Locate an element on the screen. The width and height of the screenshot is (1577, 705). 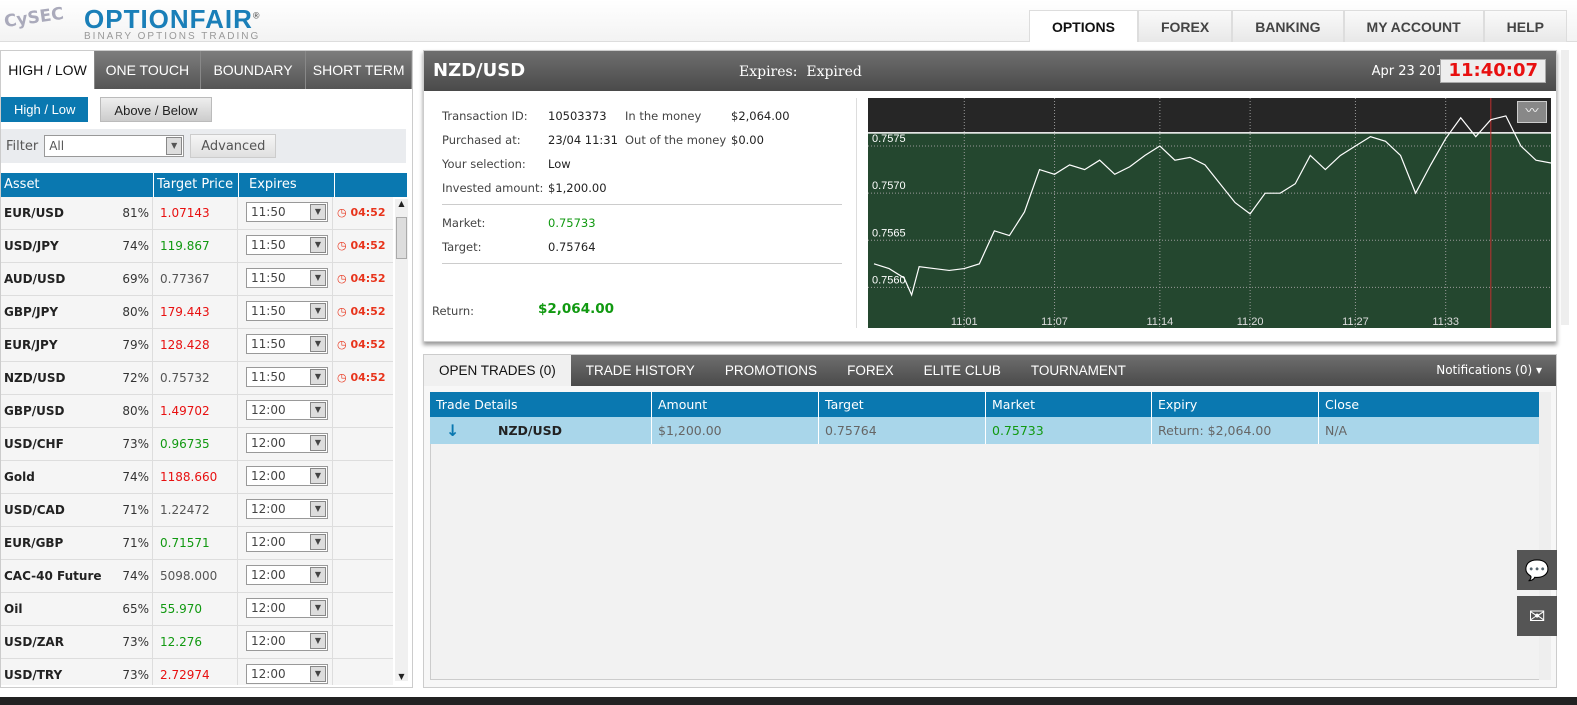
target-price: 179.443 is located at coordinates (195, 312).